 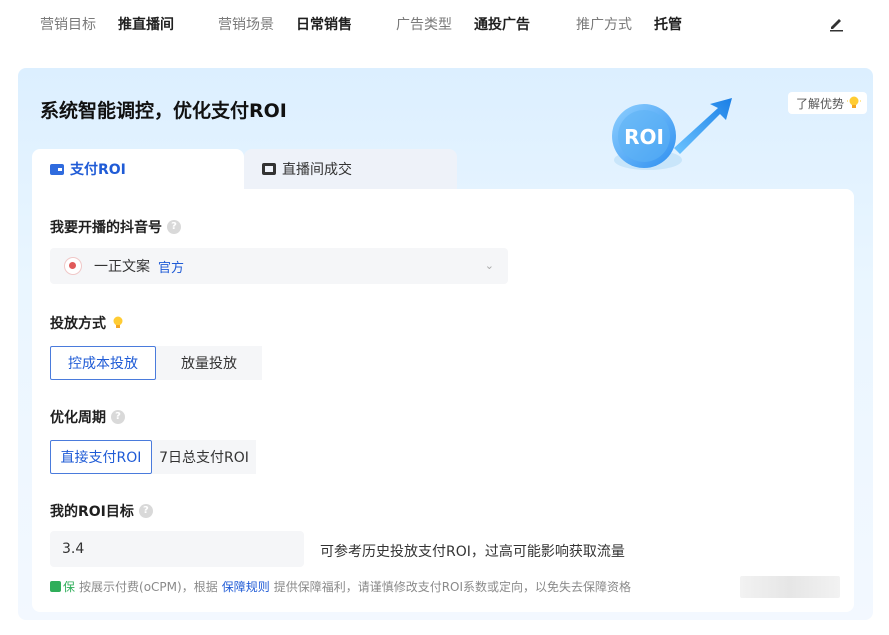 What do you see at coordinates (106, 228) in the screenshot?
I see `account-label: 我要开播的抖音号` at bounding box center [106, 228].